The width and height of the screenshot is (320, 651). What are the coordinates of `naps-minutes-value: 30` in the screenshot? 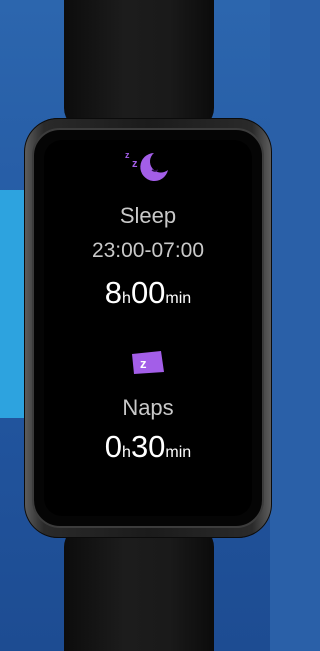 It's located at (148, 446).